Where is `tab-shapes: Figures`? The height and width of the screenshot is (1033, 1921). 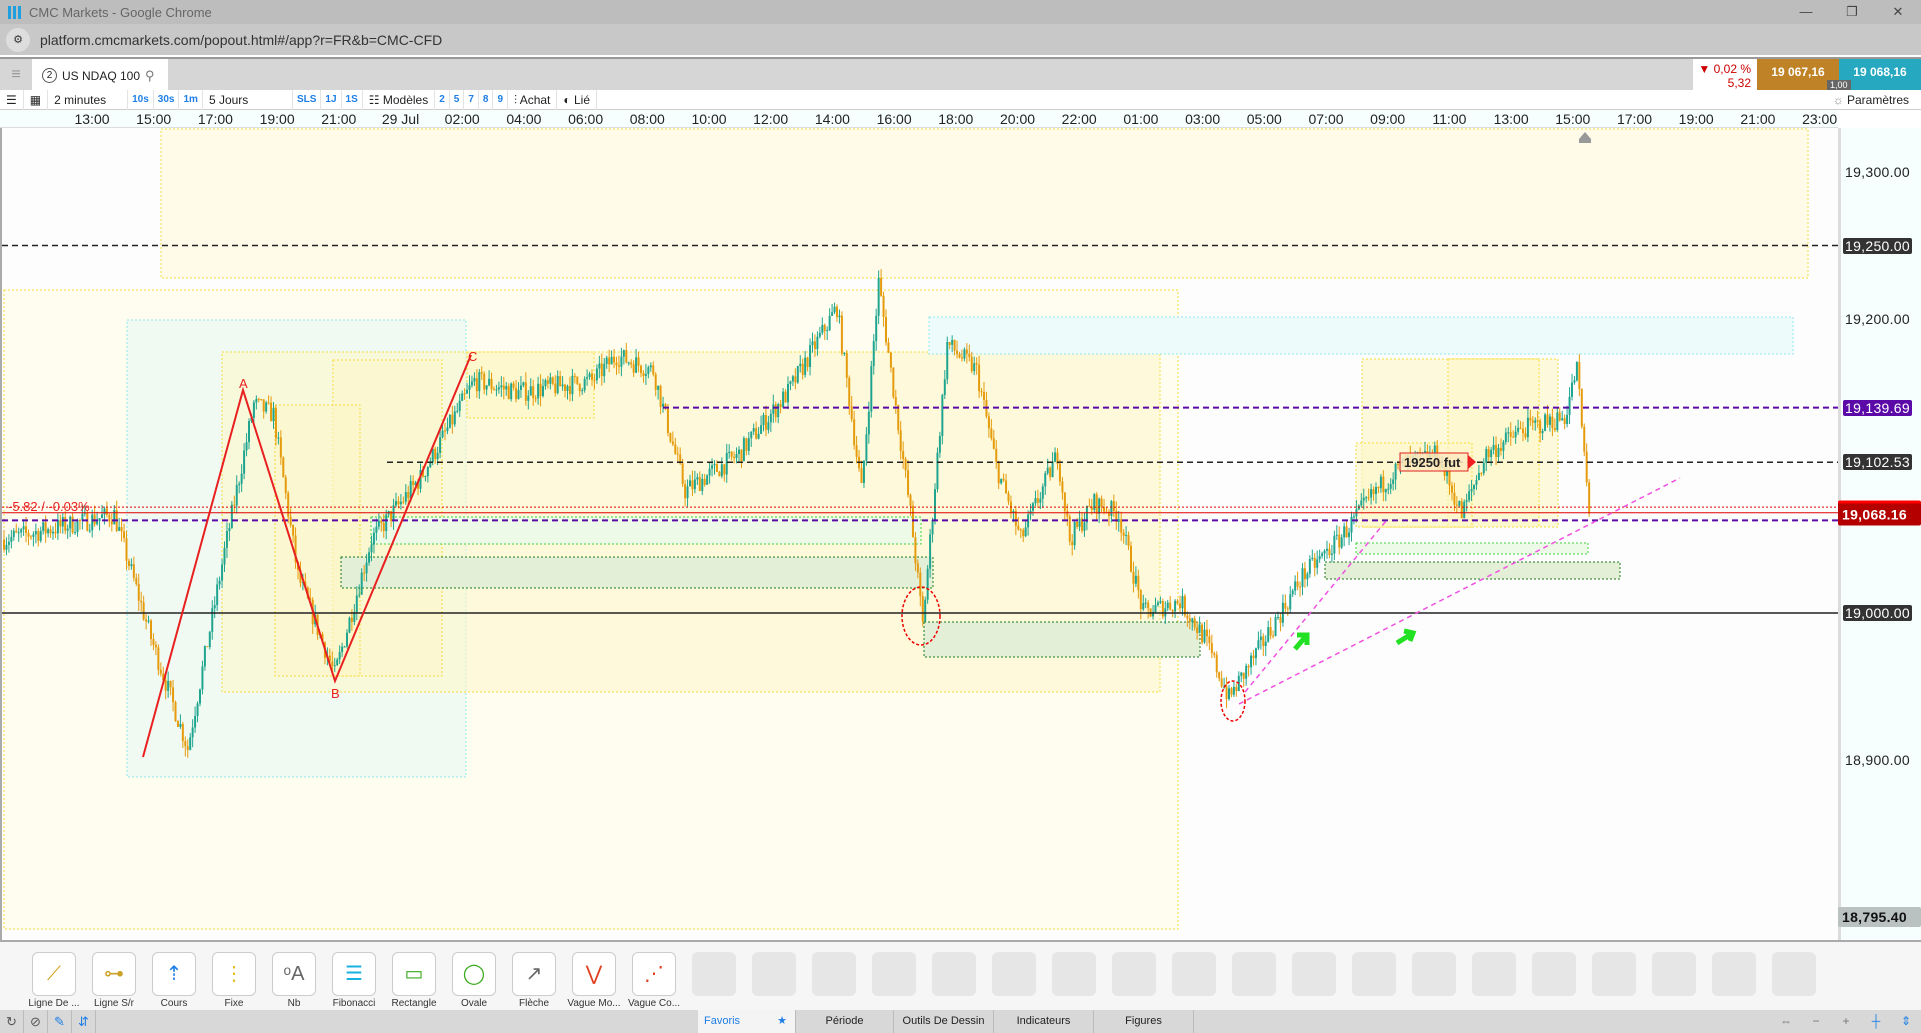
tab-shapes: Figures is located at coordinates (1144, 1021).